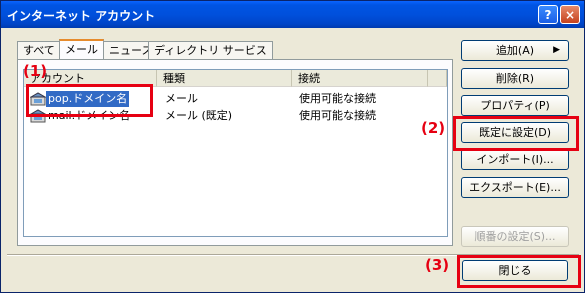 The height and width of the screenshot is (293, 585). Describe the element at coordinates (515, 78) in the screenshot. I see `remove-button: 削除(R)` at that location.